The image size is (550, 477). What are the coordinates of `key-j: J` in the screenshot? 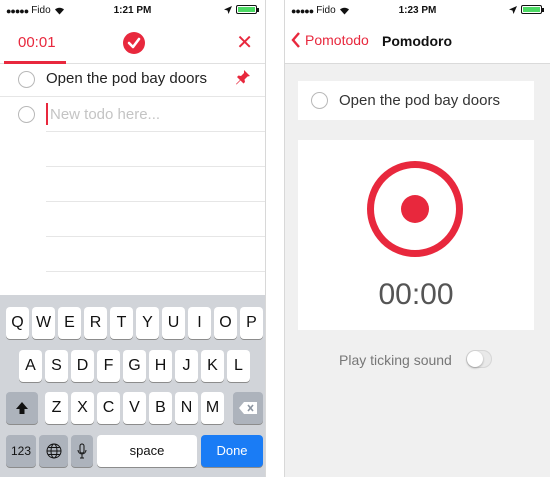 It's located at (186, 366).